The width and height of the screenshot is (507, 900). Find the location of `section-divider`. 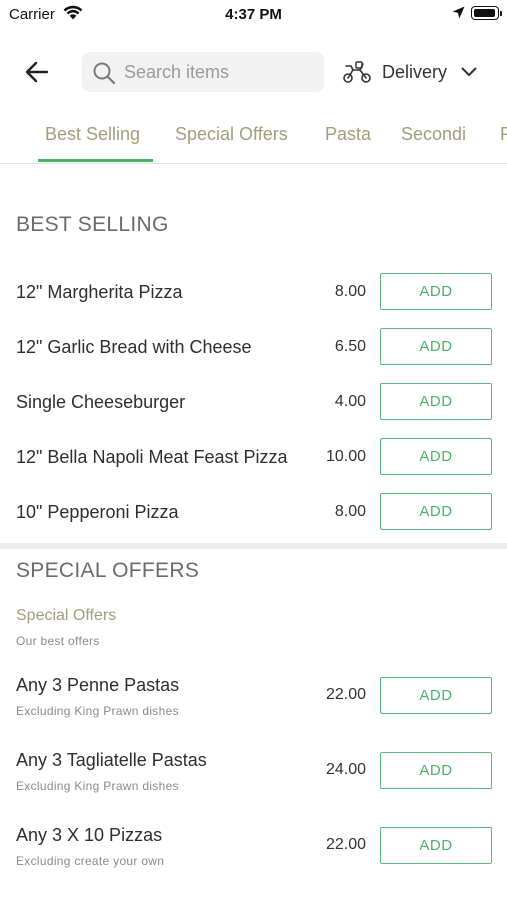

section-divider is located at coordinates (253, 546).